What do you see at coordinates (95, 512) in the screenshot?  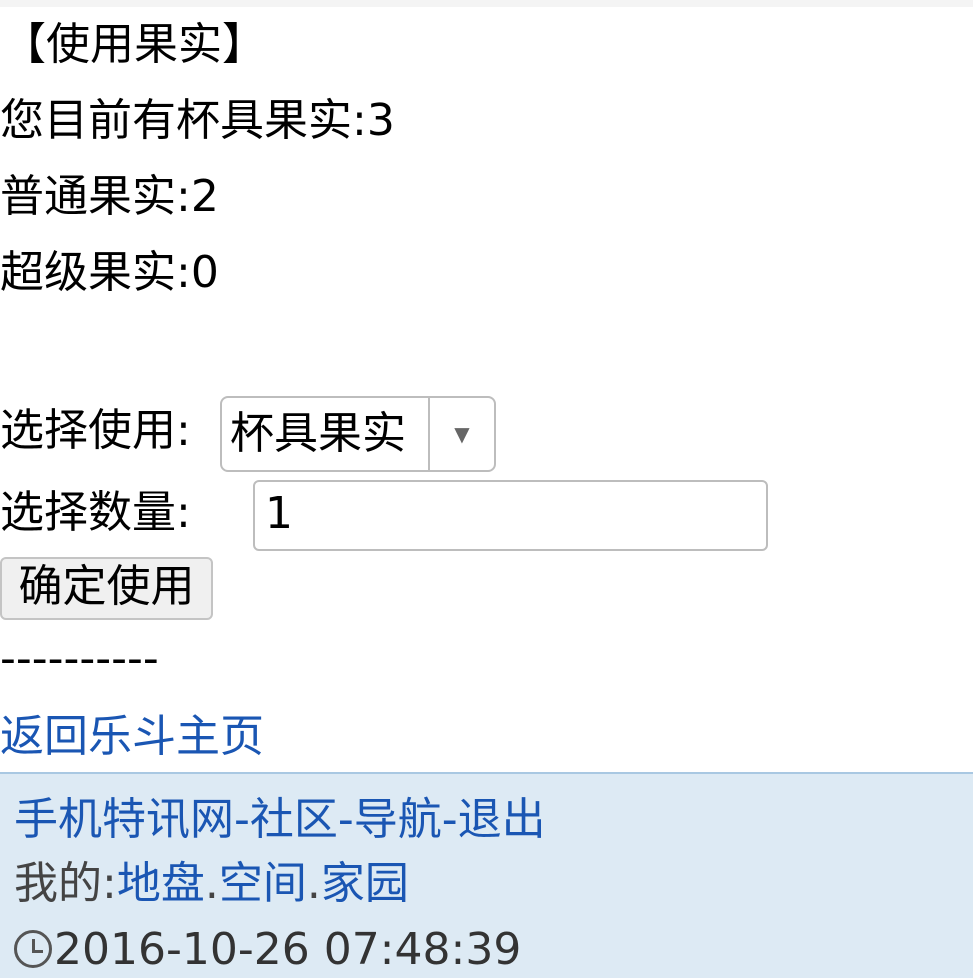 I see `quantity-label: 选择数量:` at bounding box center [95, 512].